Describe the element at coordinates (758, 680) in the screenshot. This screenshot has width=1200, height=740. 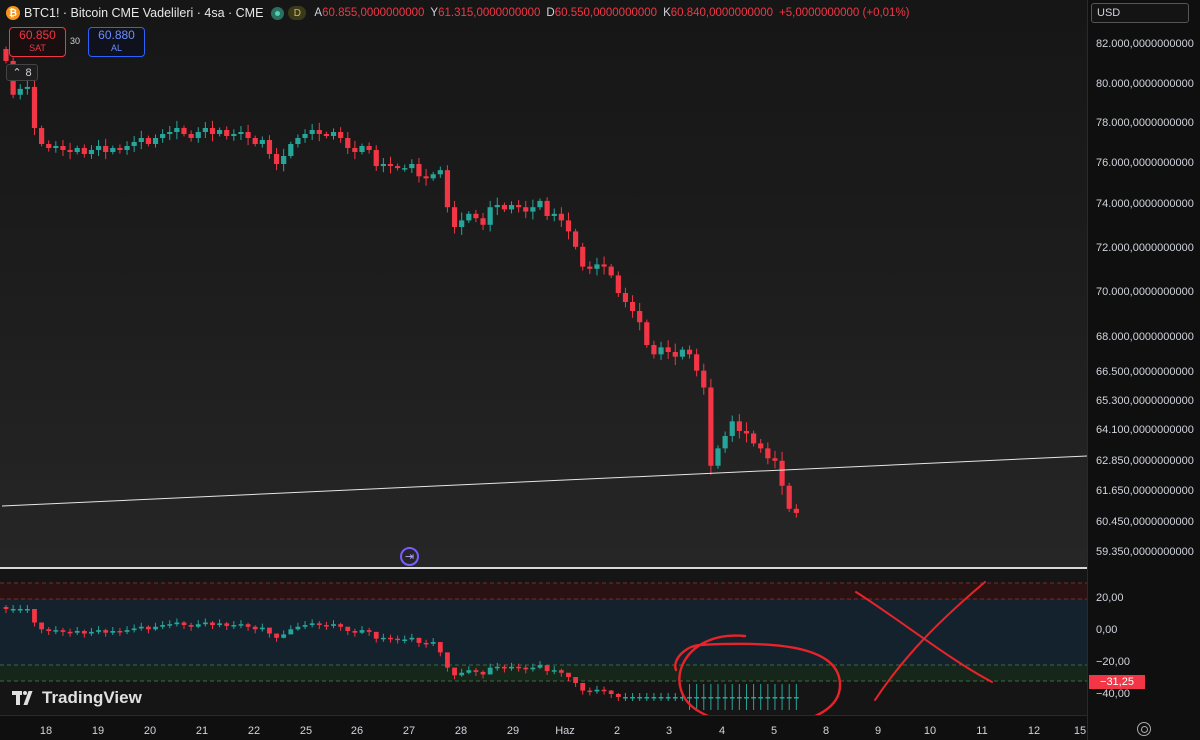
I see `circle-annotation` at that location.